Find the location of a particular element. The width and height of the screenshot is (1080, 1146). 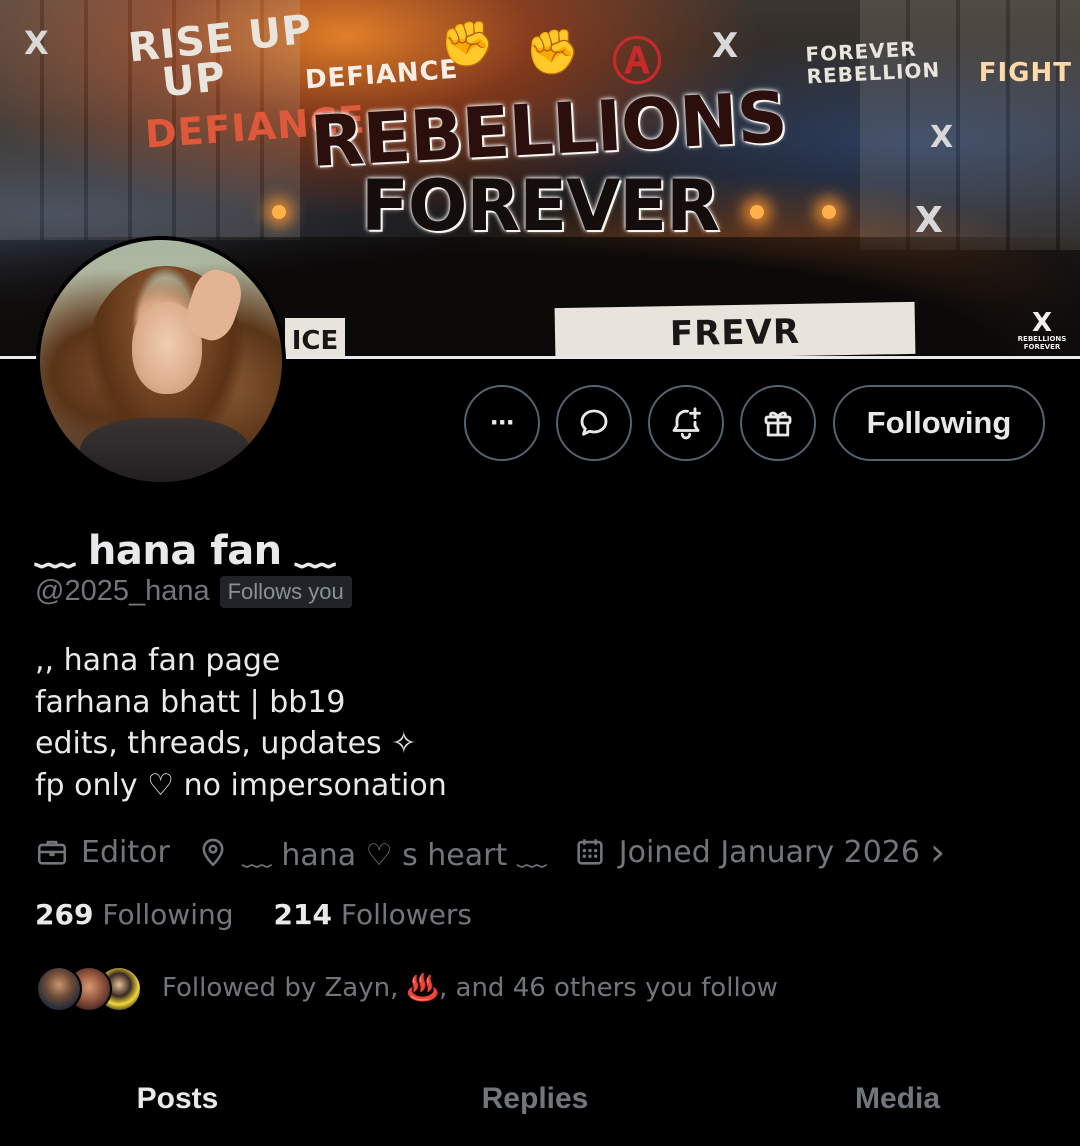

tab-posts: Posts is located at coordinates (177, 1106).